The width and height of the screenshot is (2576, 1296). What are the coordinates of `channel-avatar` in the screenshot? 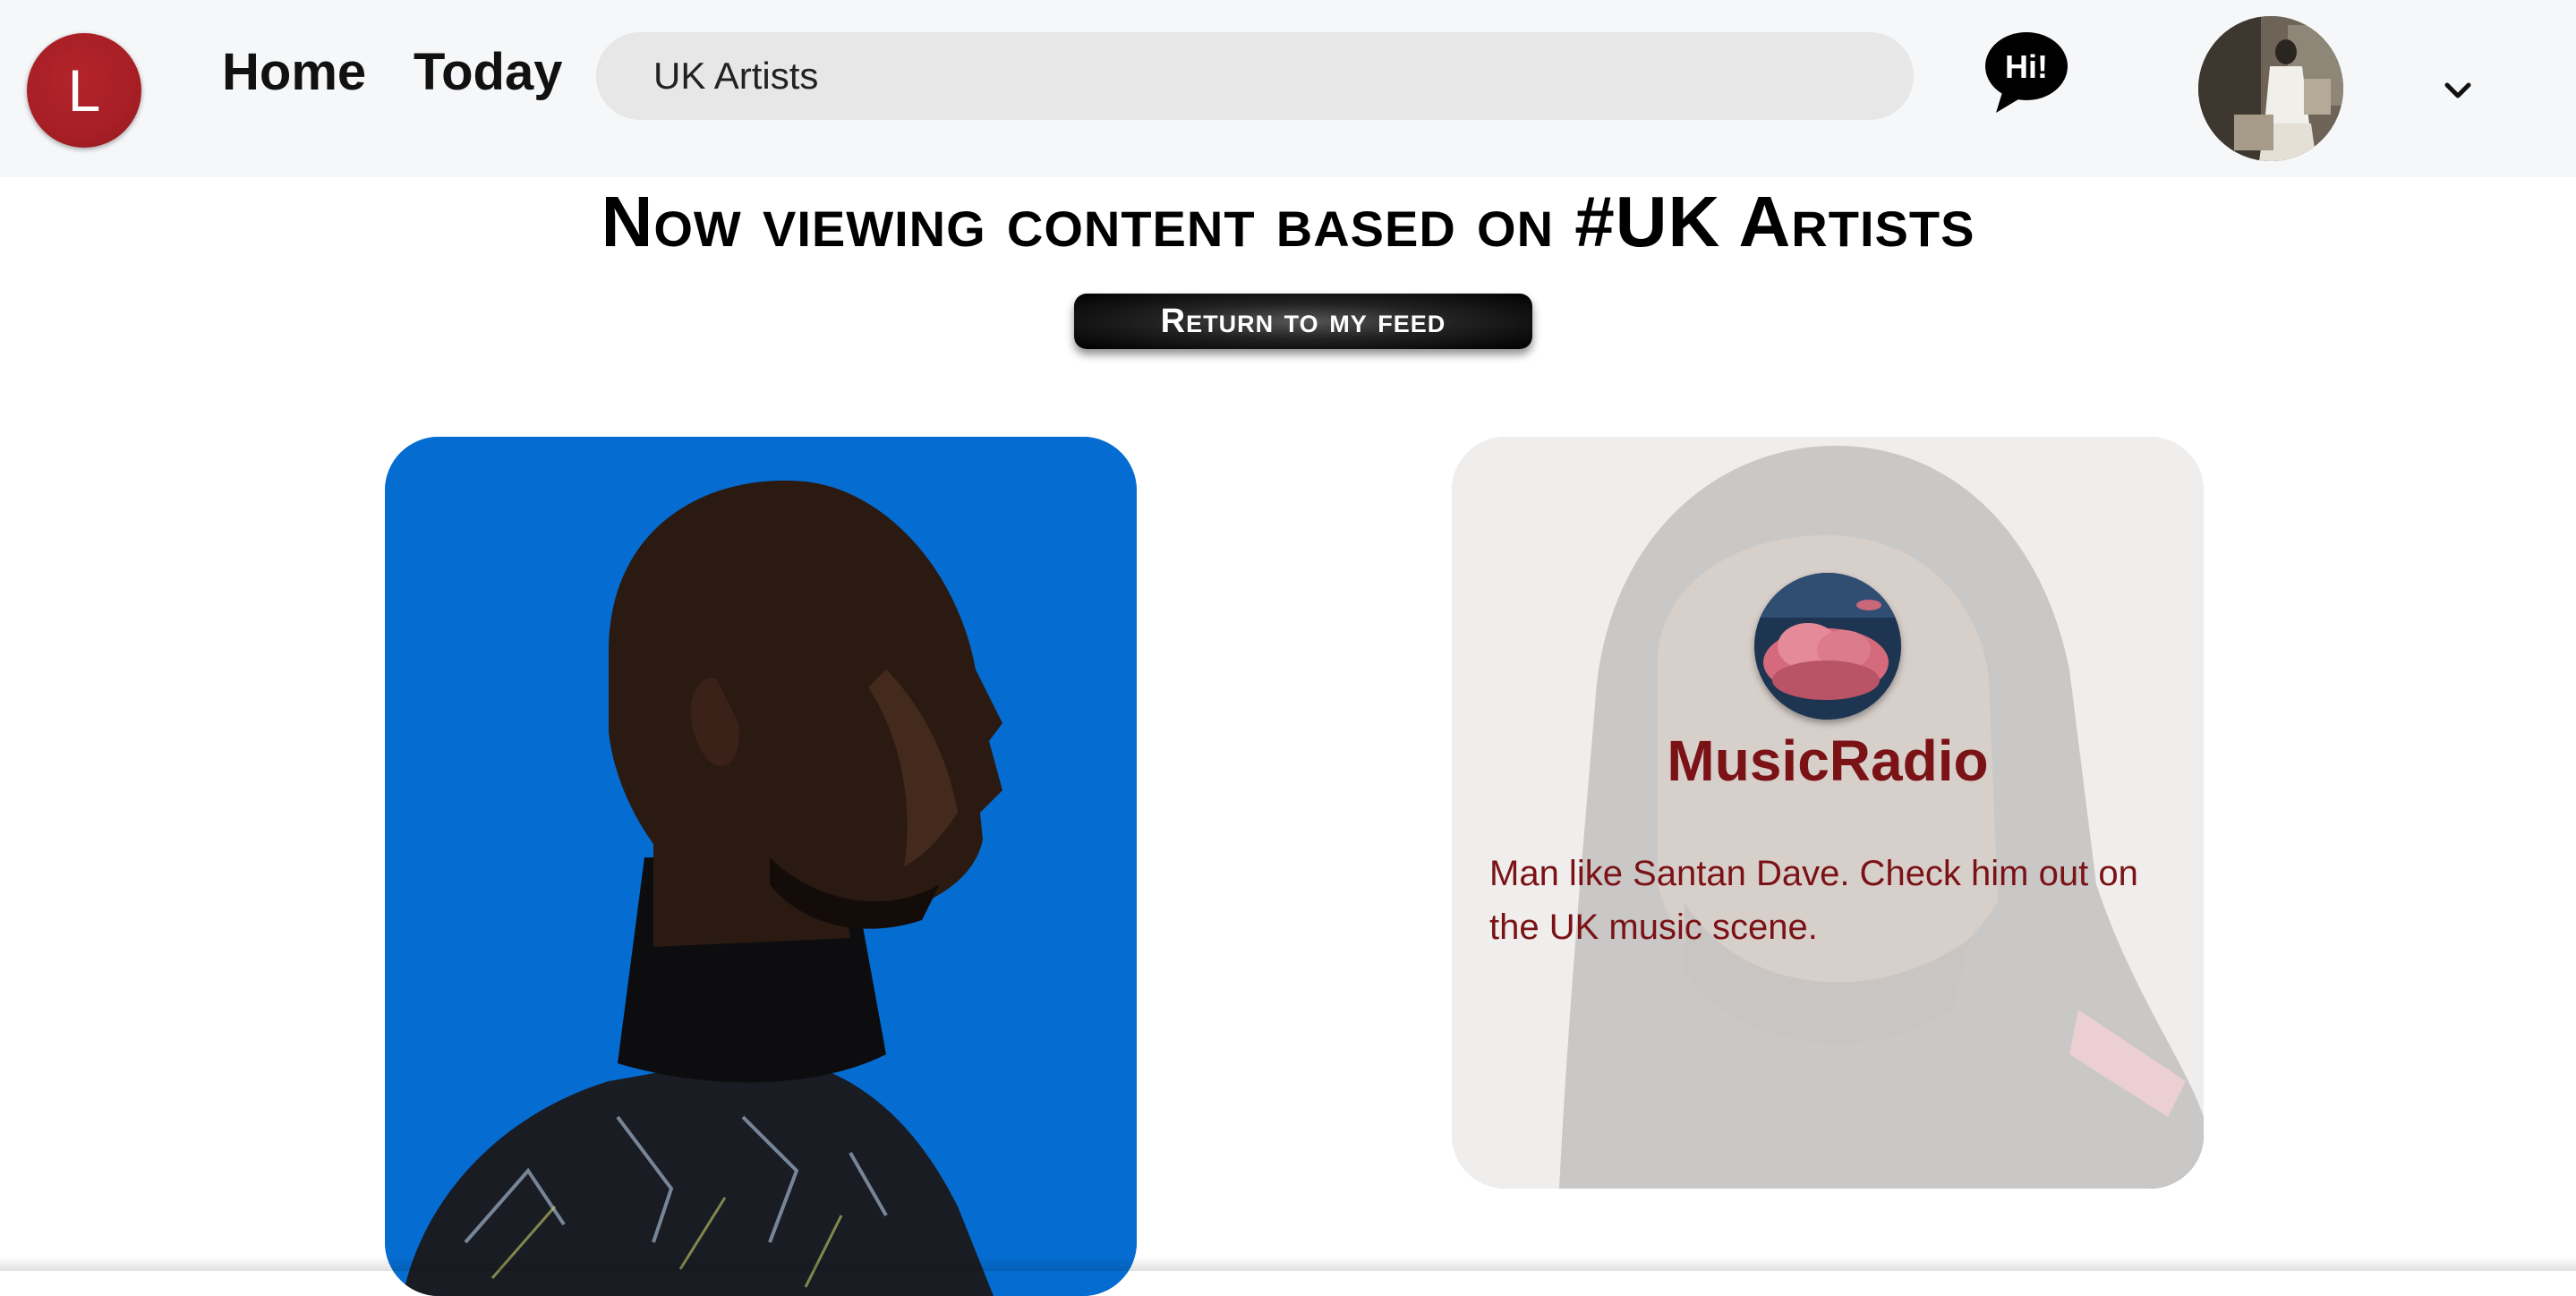 It's located at (1827, 647).